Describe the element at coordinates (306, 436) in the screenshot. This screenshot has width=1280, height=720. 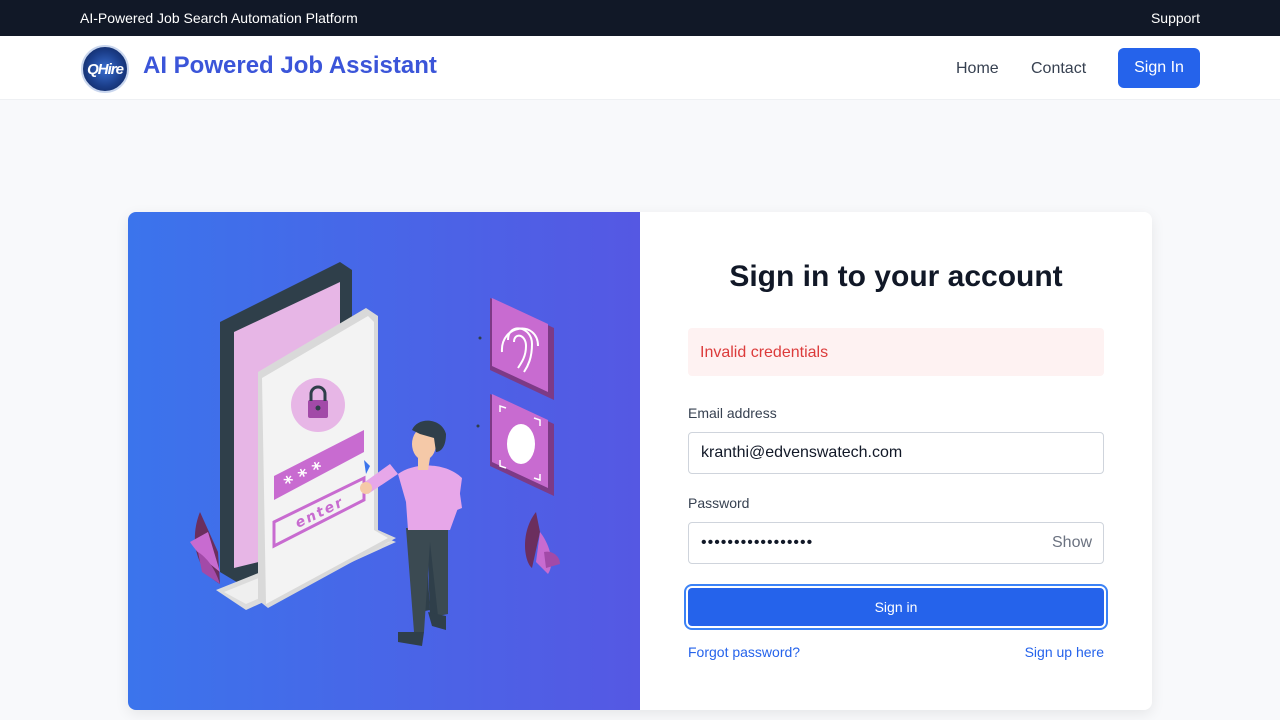
I see `smartphone-icon` at that location.